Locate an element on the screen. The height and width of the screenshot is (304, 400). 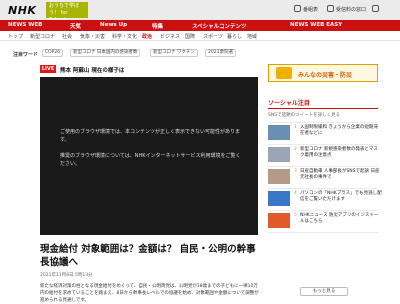
nav-news-web: NEWS WEB is located at coordinates (25, 25).